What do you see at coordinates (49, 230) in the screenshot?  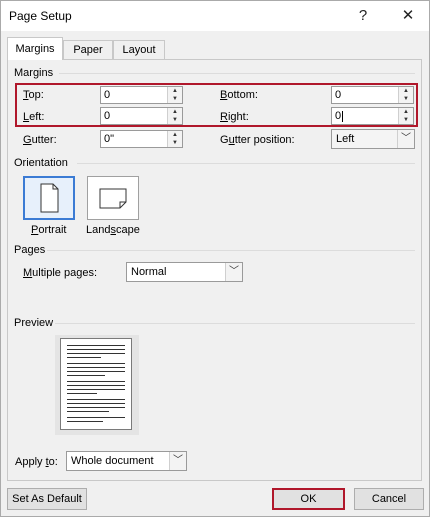 I see `portrait-label: Portrait` at bounding box center [49, 230].